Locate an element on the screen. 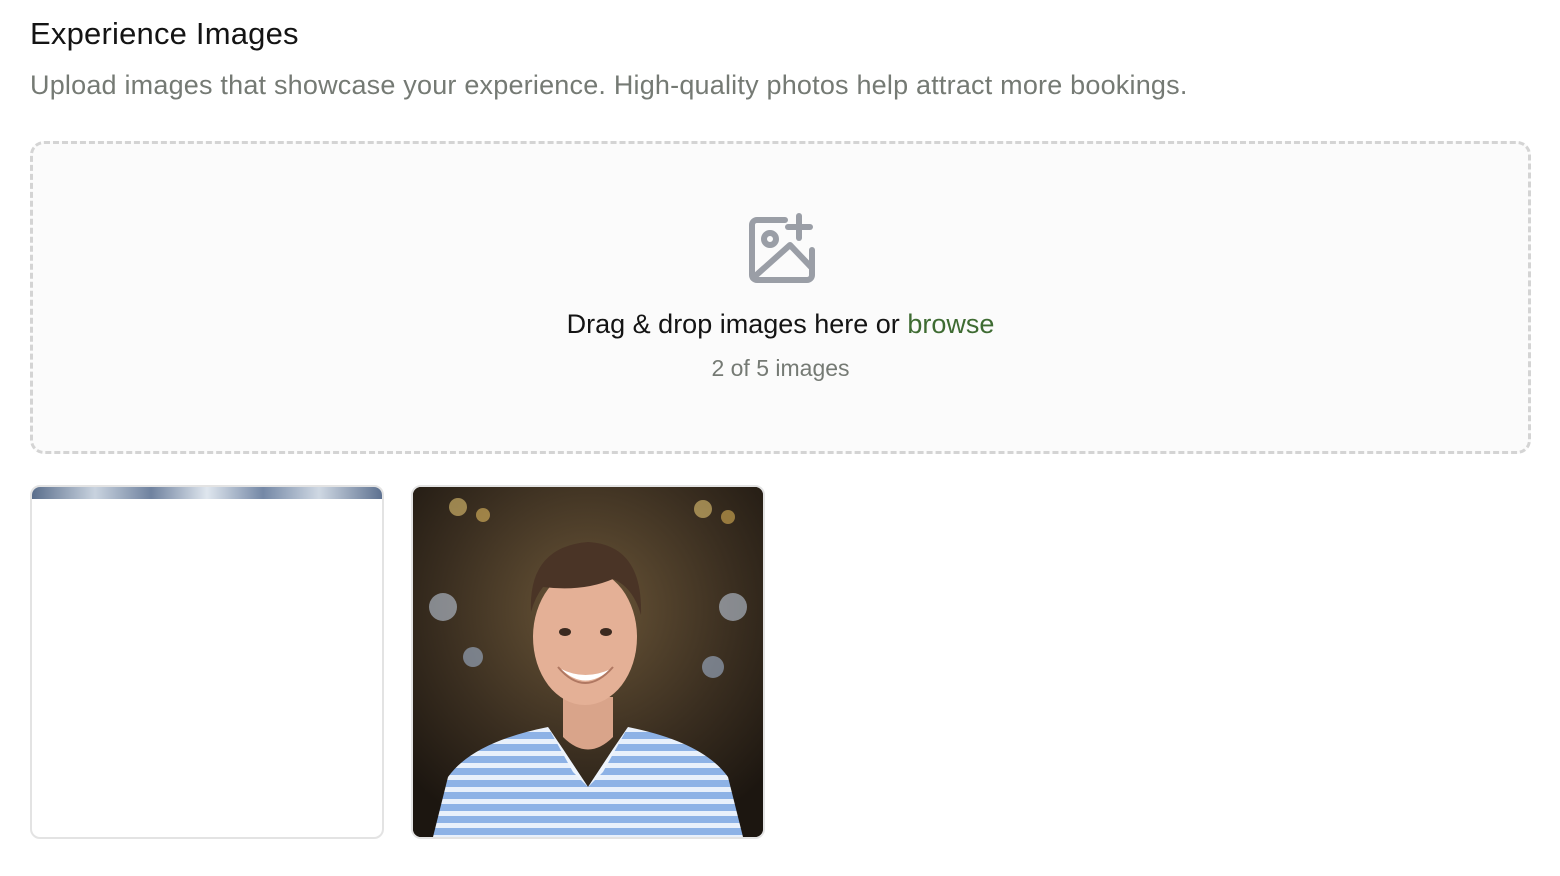 The width and height of the screenshot is (1560, 876). section-title: Experience Images is located at coordinates (164, 33).